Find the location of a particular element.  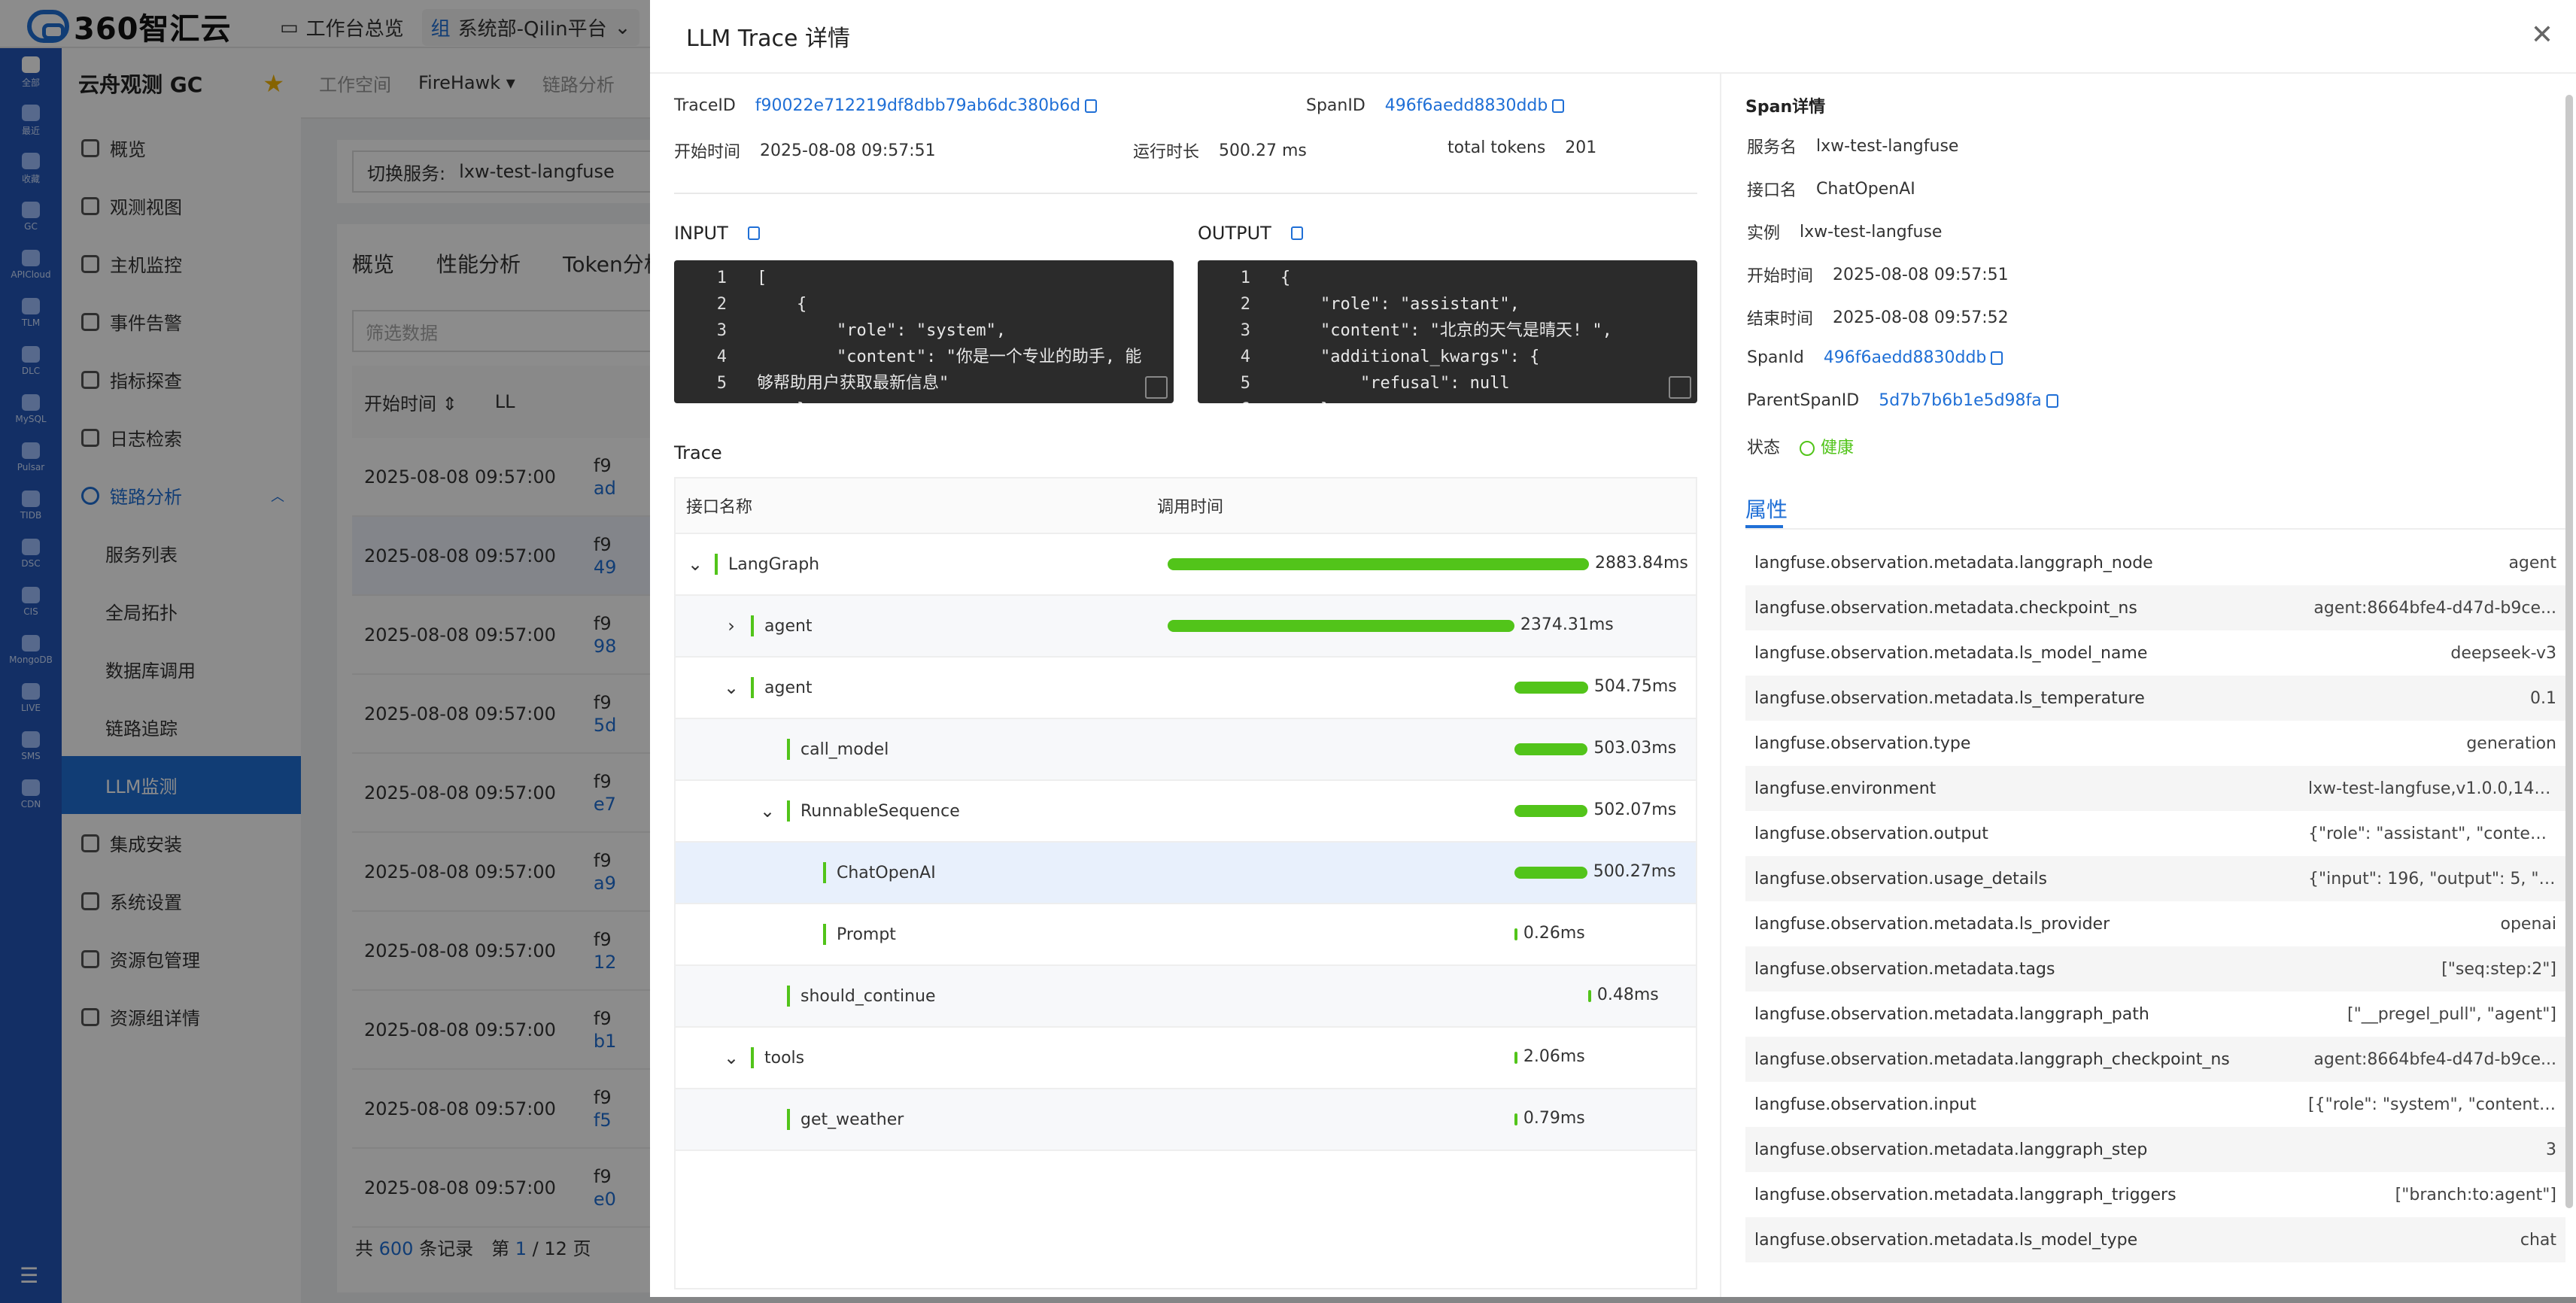

line-number: 1 is located at coordinates (721, 278).